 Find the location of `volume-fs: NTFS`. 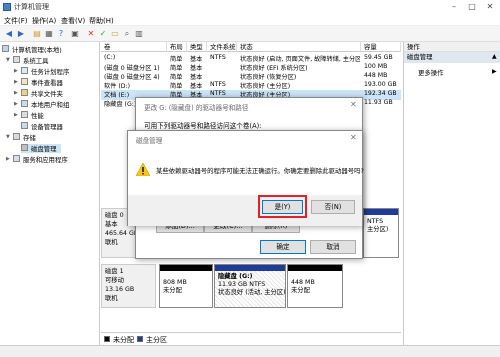

volume-fs: NTFS is located at coordinates (218, 84).